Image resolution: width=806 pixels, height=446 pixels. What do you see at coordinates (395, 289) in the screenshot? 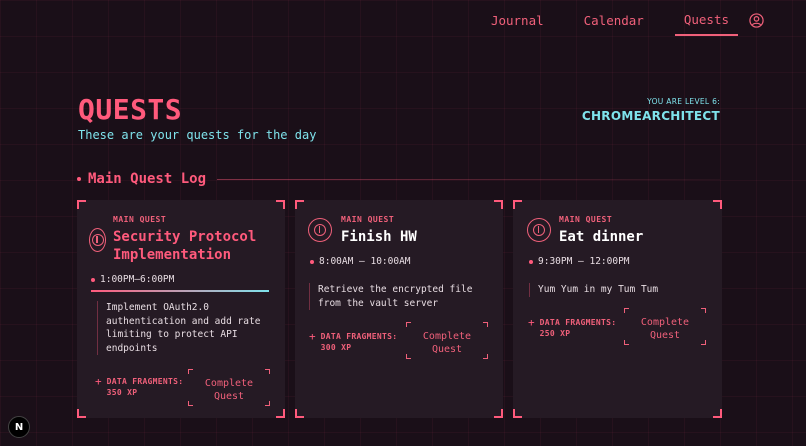
I see `description-line: Retrieve the encrypted file` at bounding box center [395, 289].